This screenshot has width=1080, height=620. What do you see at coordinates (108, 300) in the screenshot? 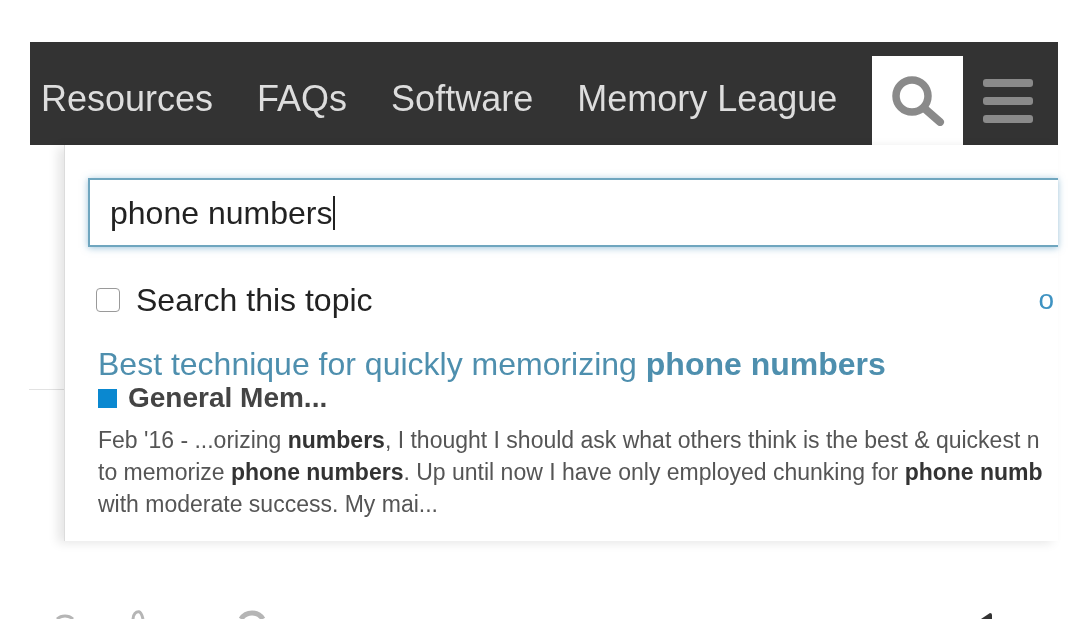
I see `checkbox` at bounding box center [108, 300].